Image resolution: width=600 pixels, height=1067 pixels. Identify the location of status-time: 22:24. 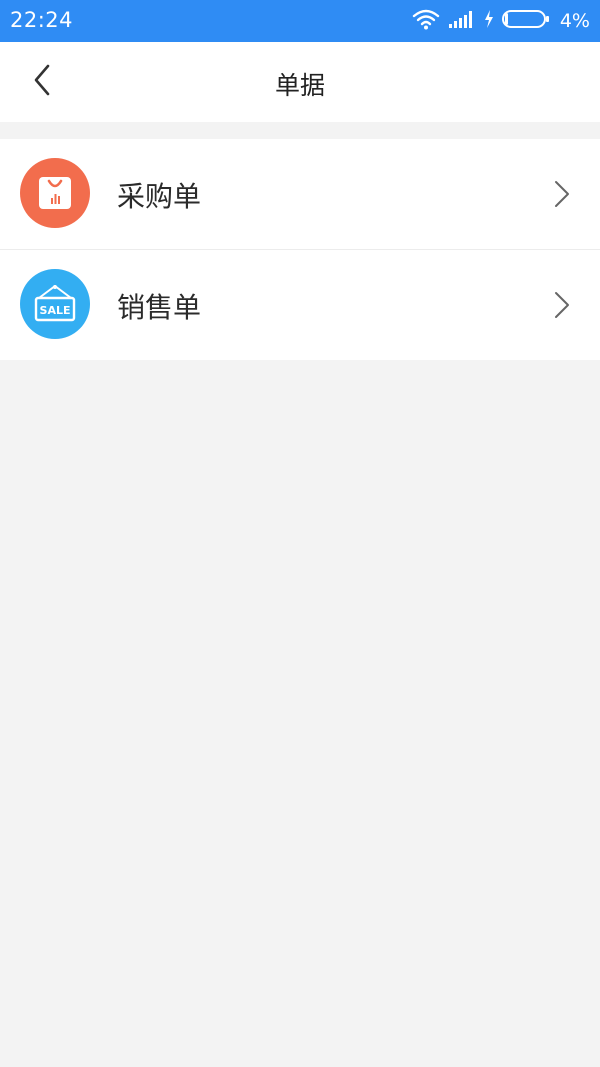
(42, 20).